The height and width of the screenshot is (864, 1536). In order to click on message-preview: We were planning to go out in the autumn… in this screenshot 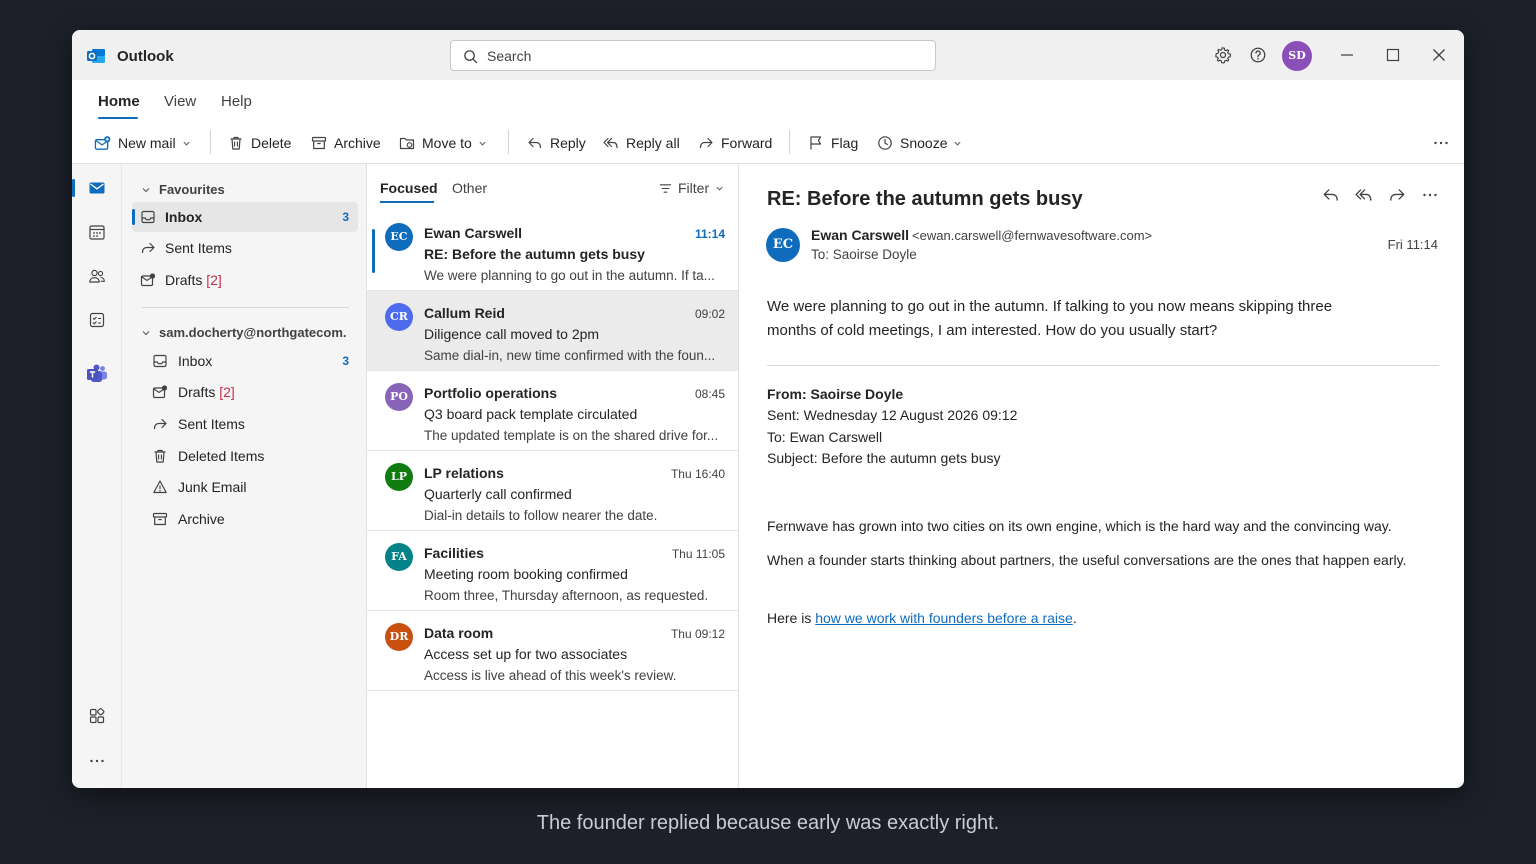, I will do `click(569, 275)`.